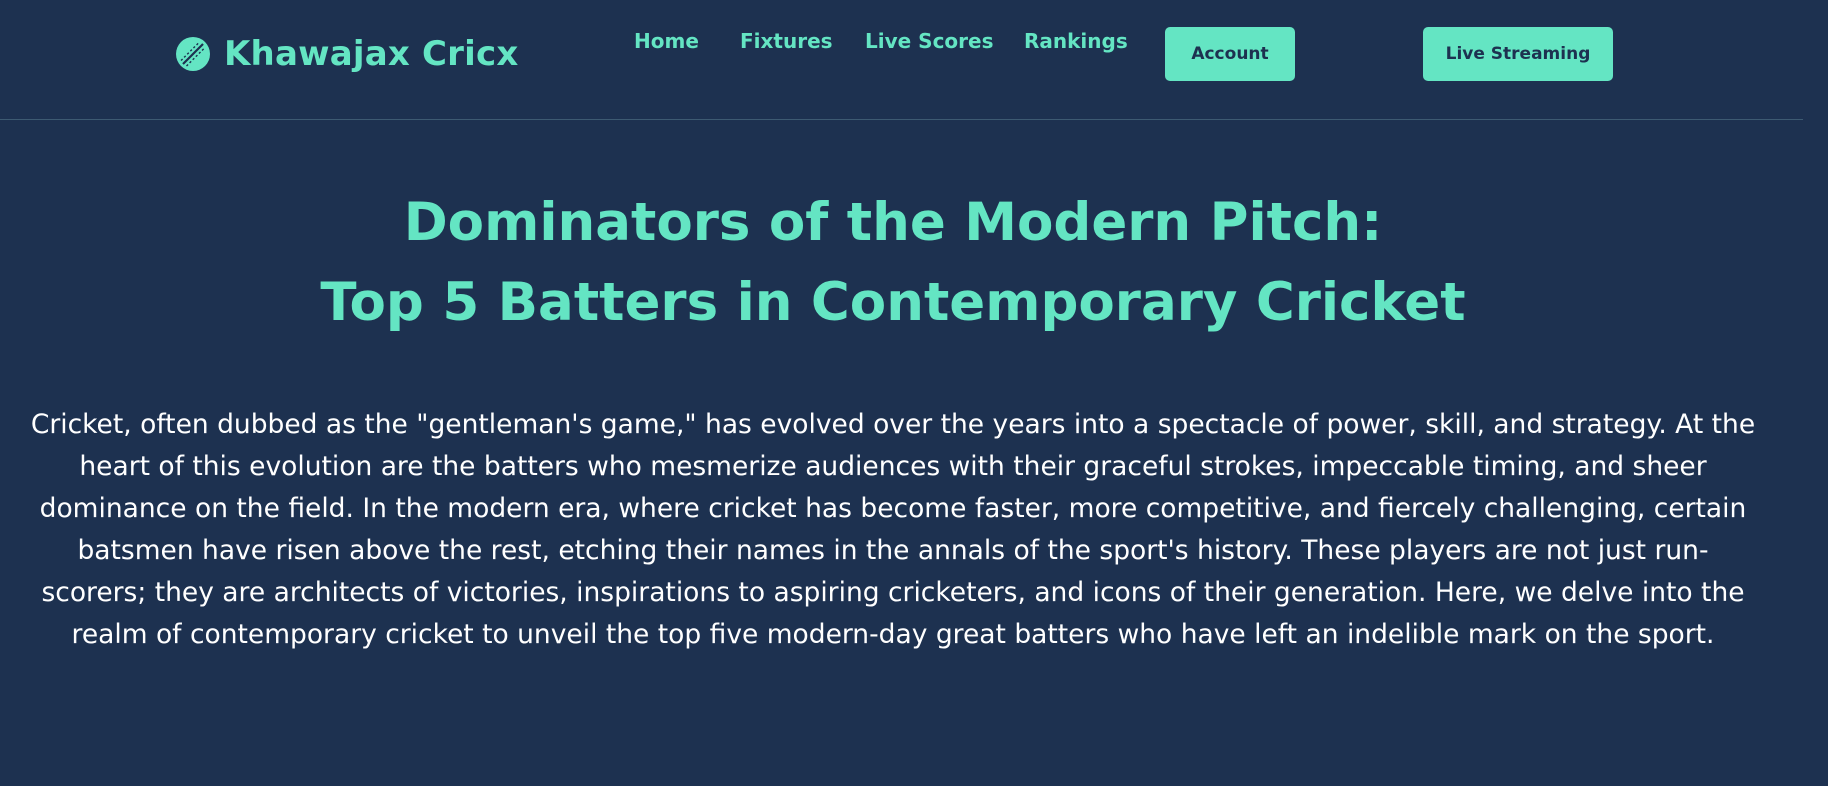 The width and height of the screenshot is (1828, 786). I want to click on account-button: Account, so click(1230, 54).